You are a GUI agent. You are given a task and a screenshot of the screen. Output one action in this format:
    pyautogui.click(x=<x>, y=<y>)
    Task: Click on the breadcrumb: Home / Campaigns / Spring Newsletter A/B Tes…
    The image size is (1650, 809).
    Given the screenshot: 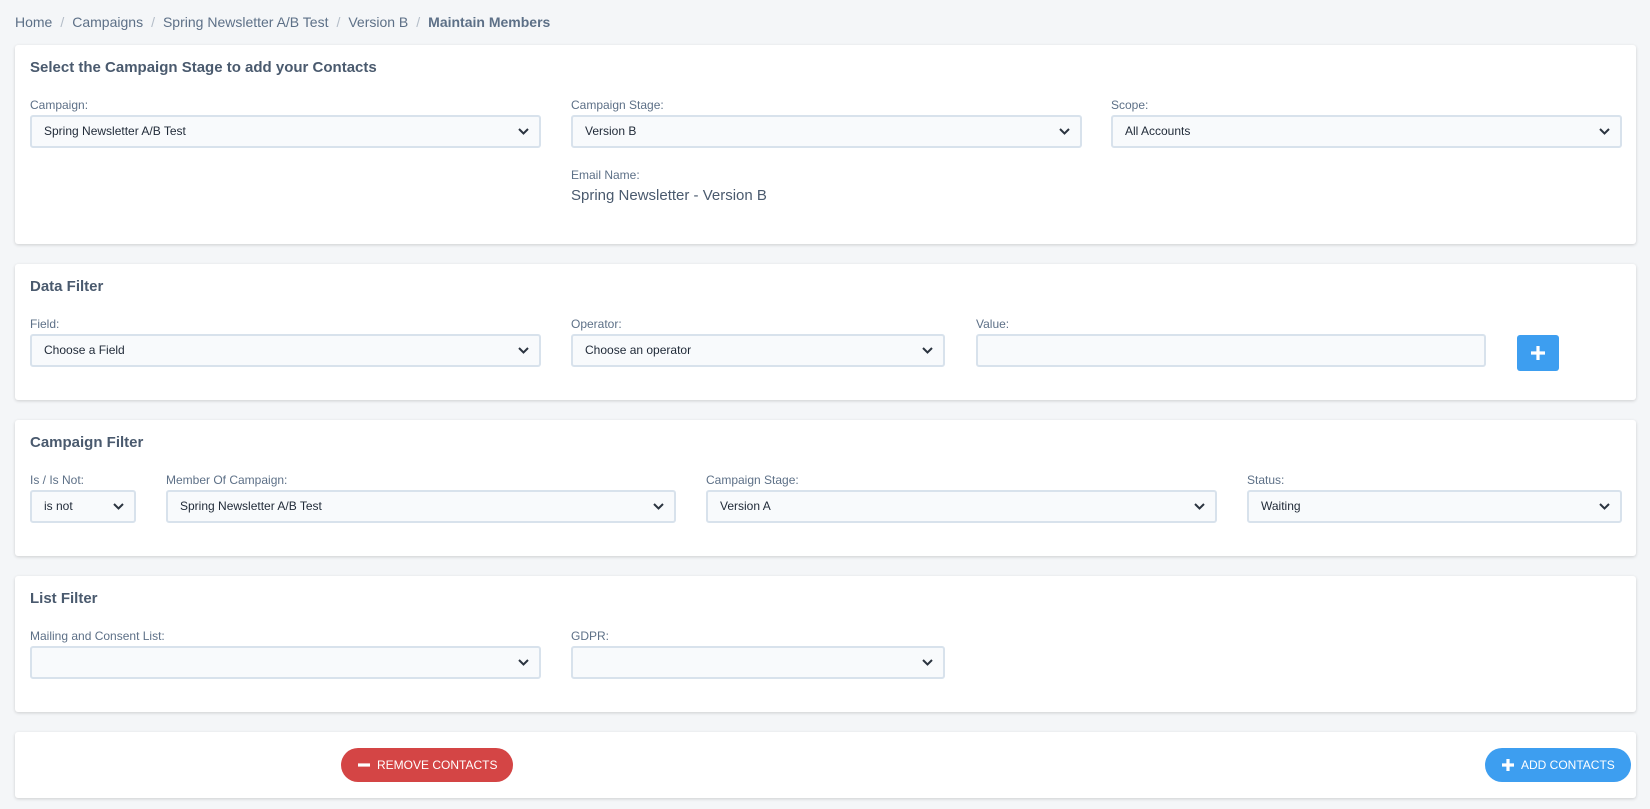 What is the action you would take?
    pyautogui.click(x=282, y=22)
    